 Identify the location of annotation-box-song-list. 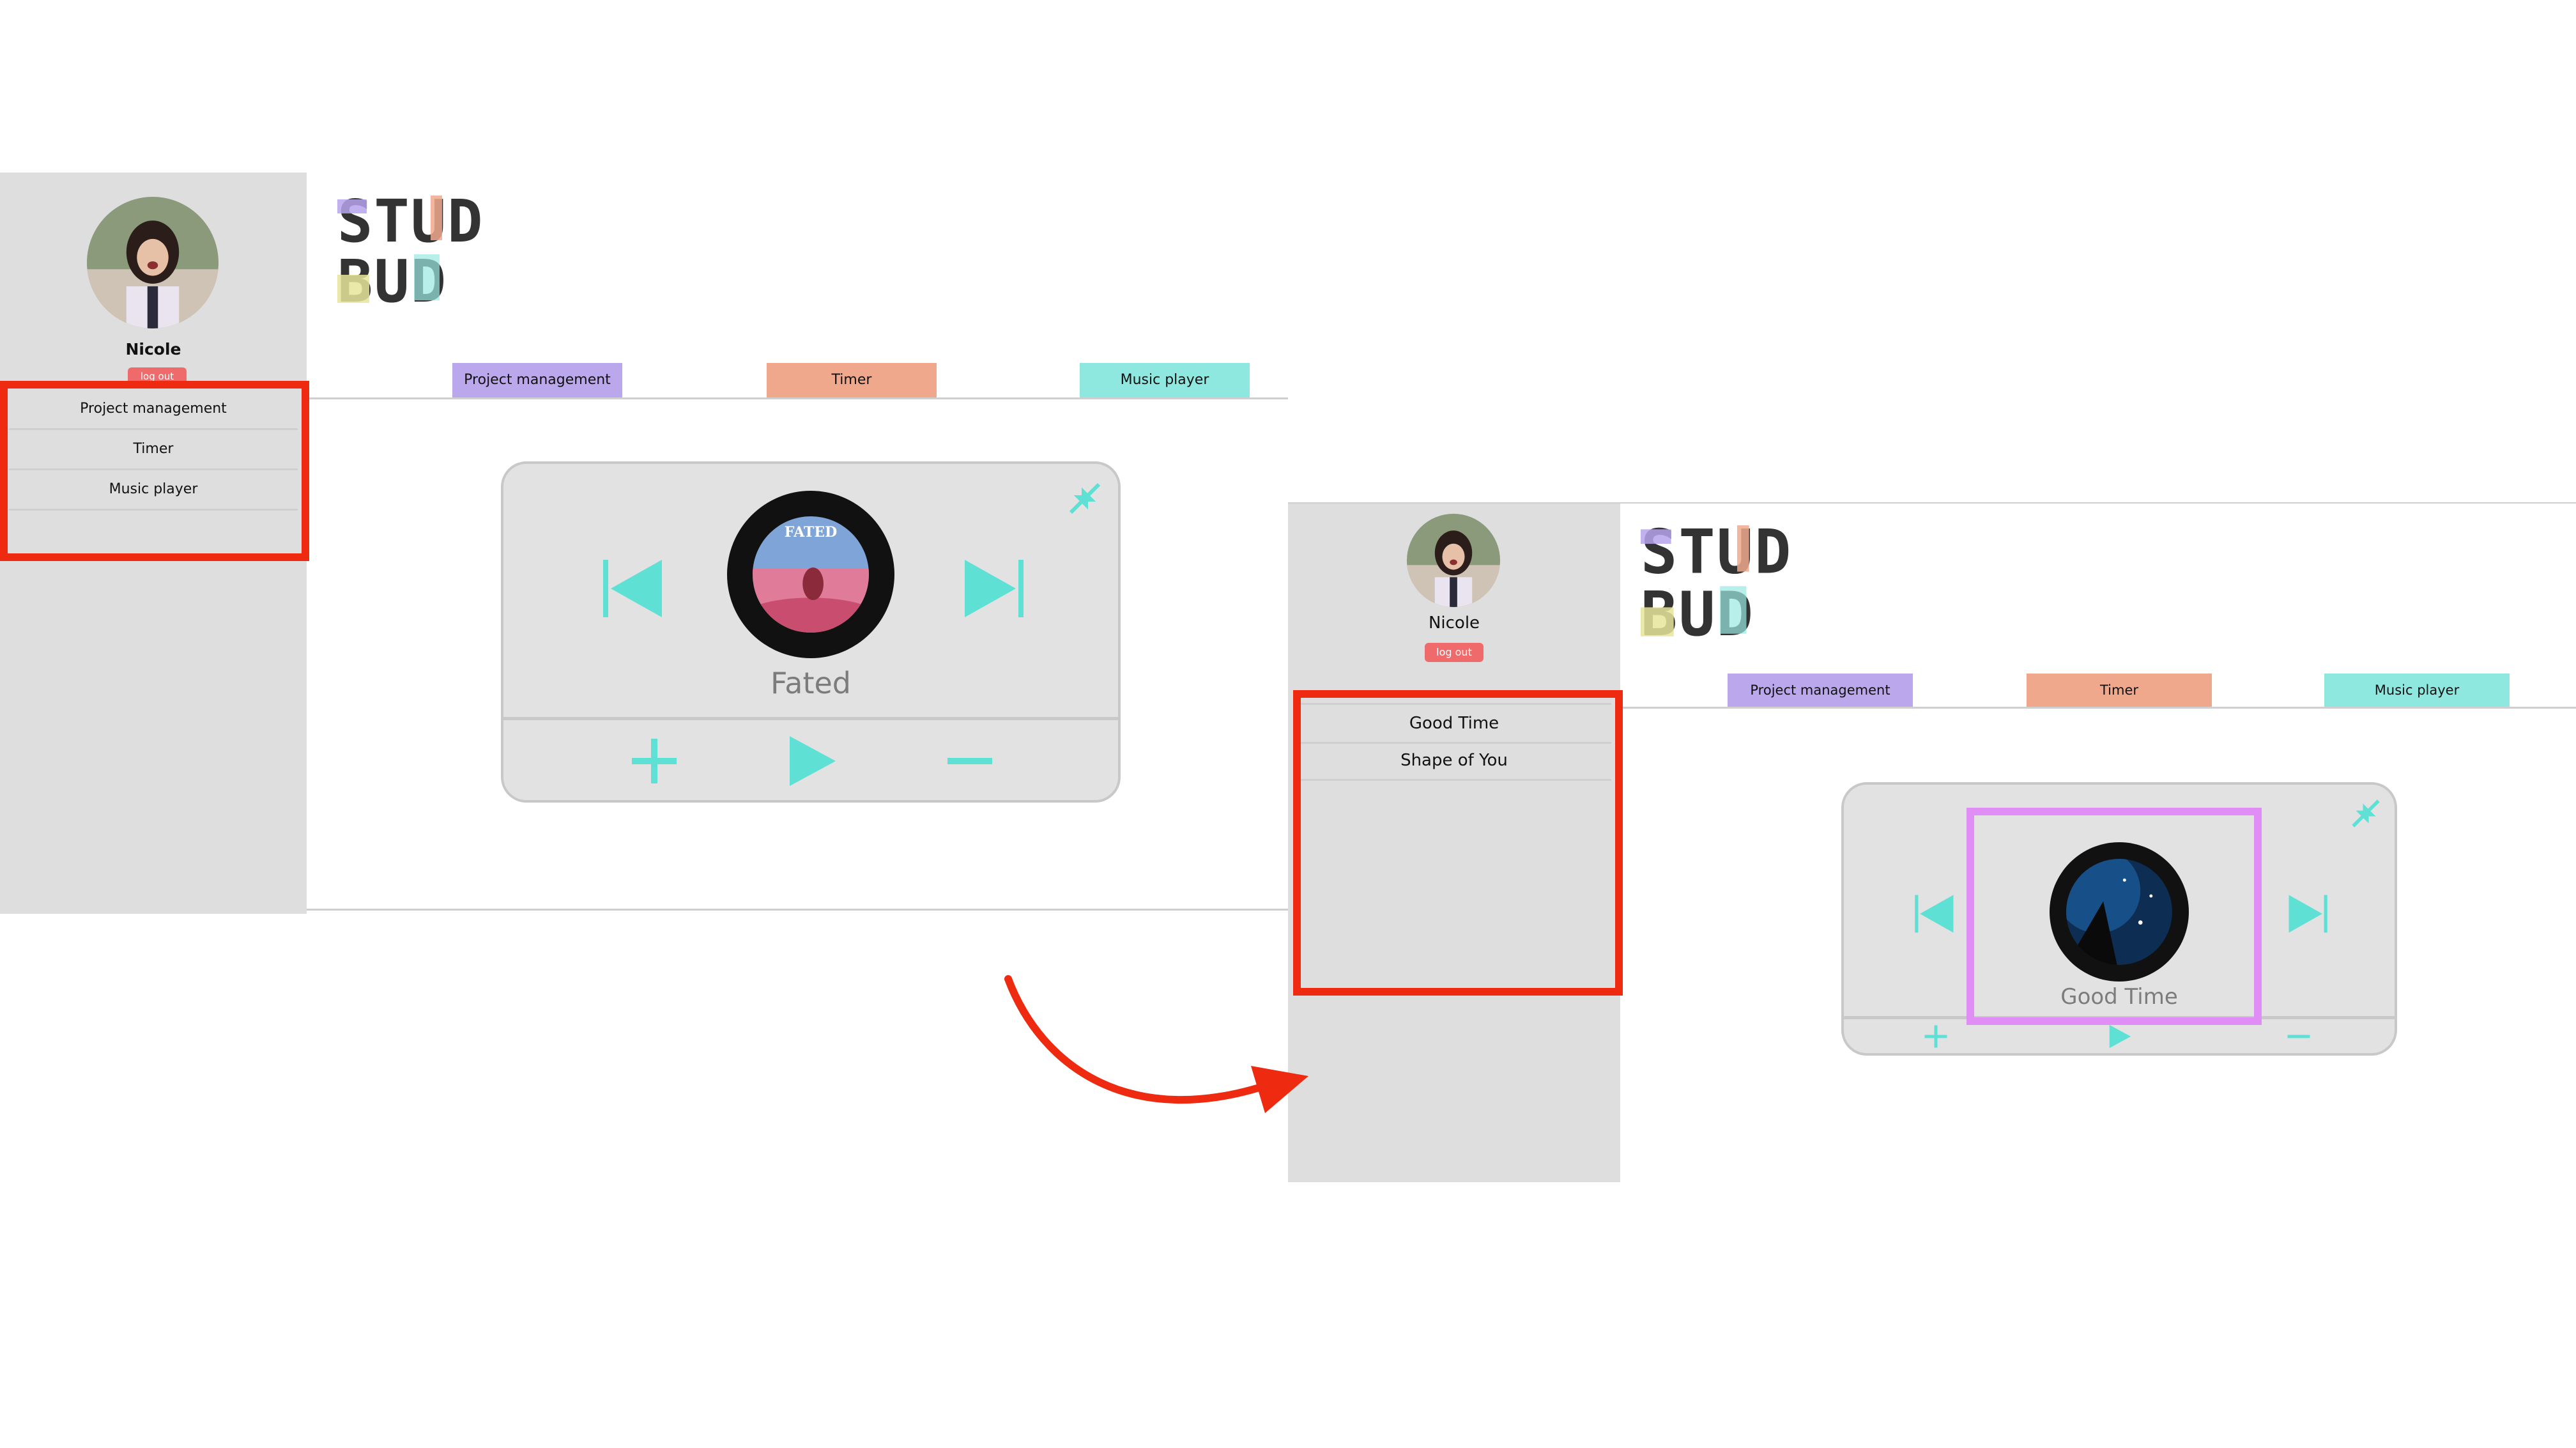
(1458, 843).